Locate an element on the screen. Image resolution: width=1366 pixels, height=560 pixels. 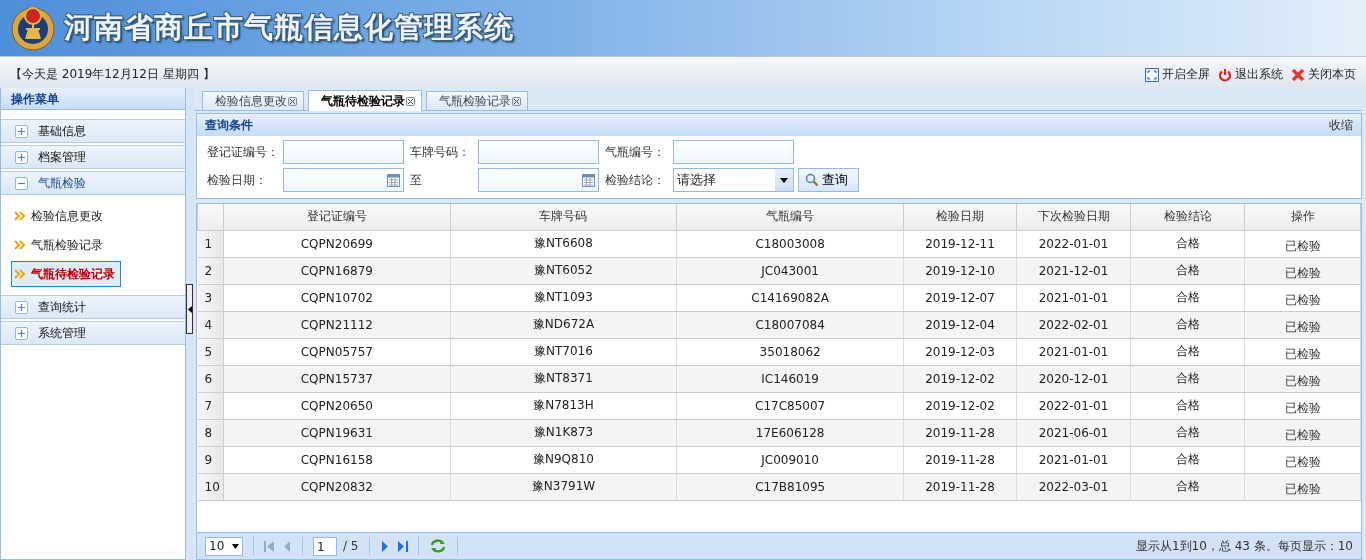
row-number: 3 is located at coordinates (210, 297).